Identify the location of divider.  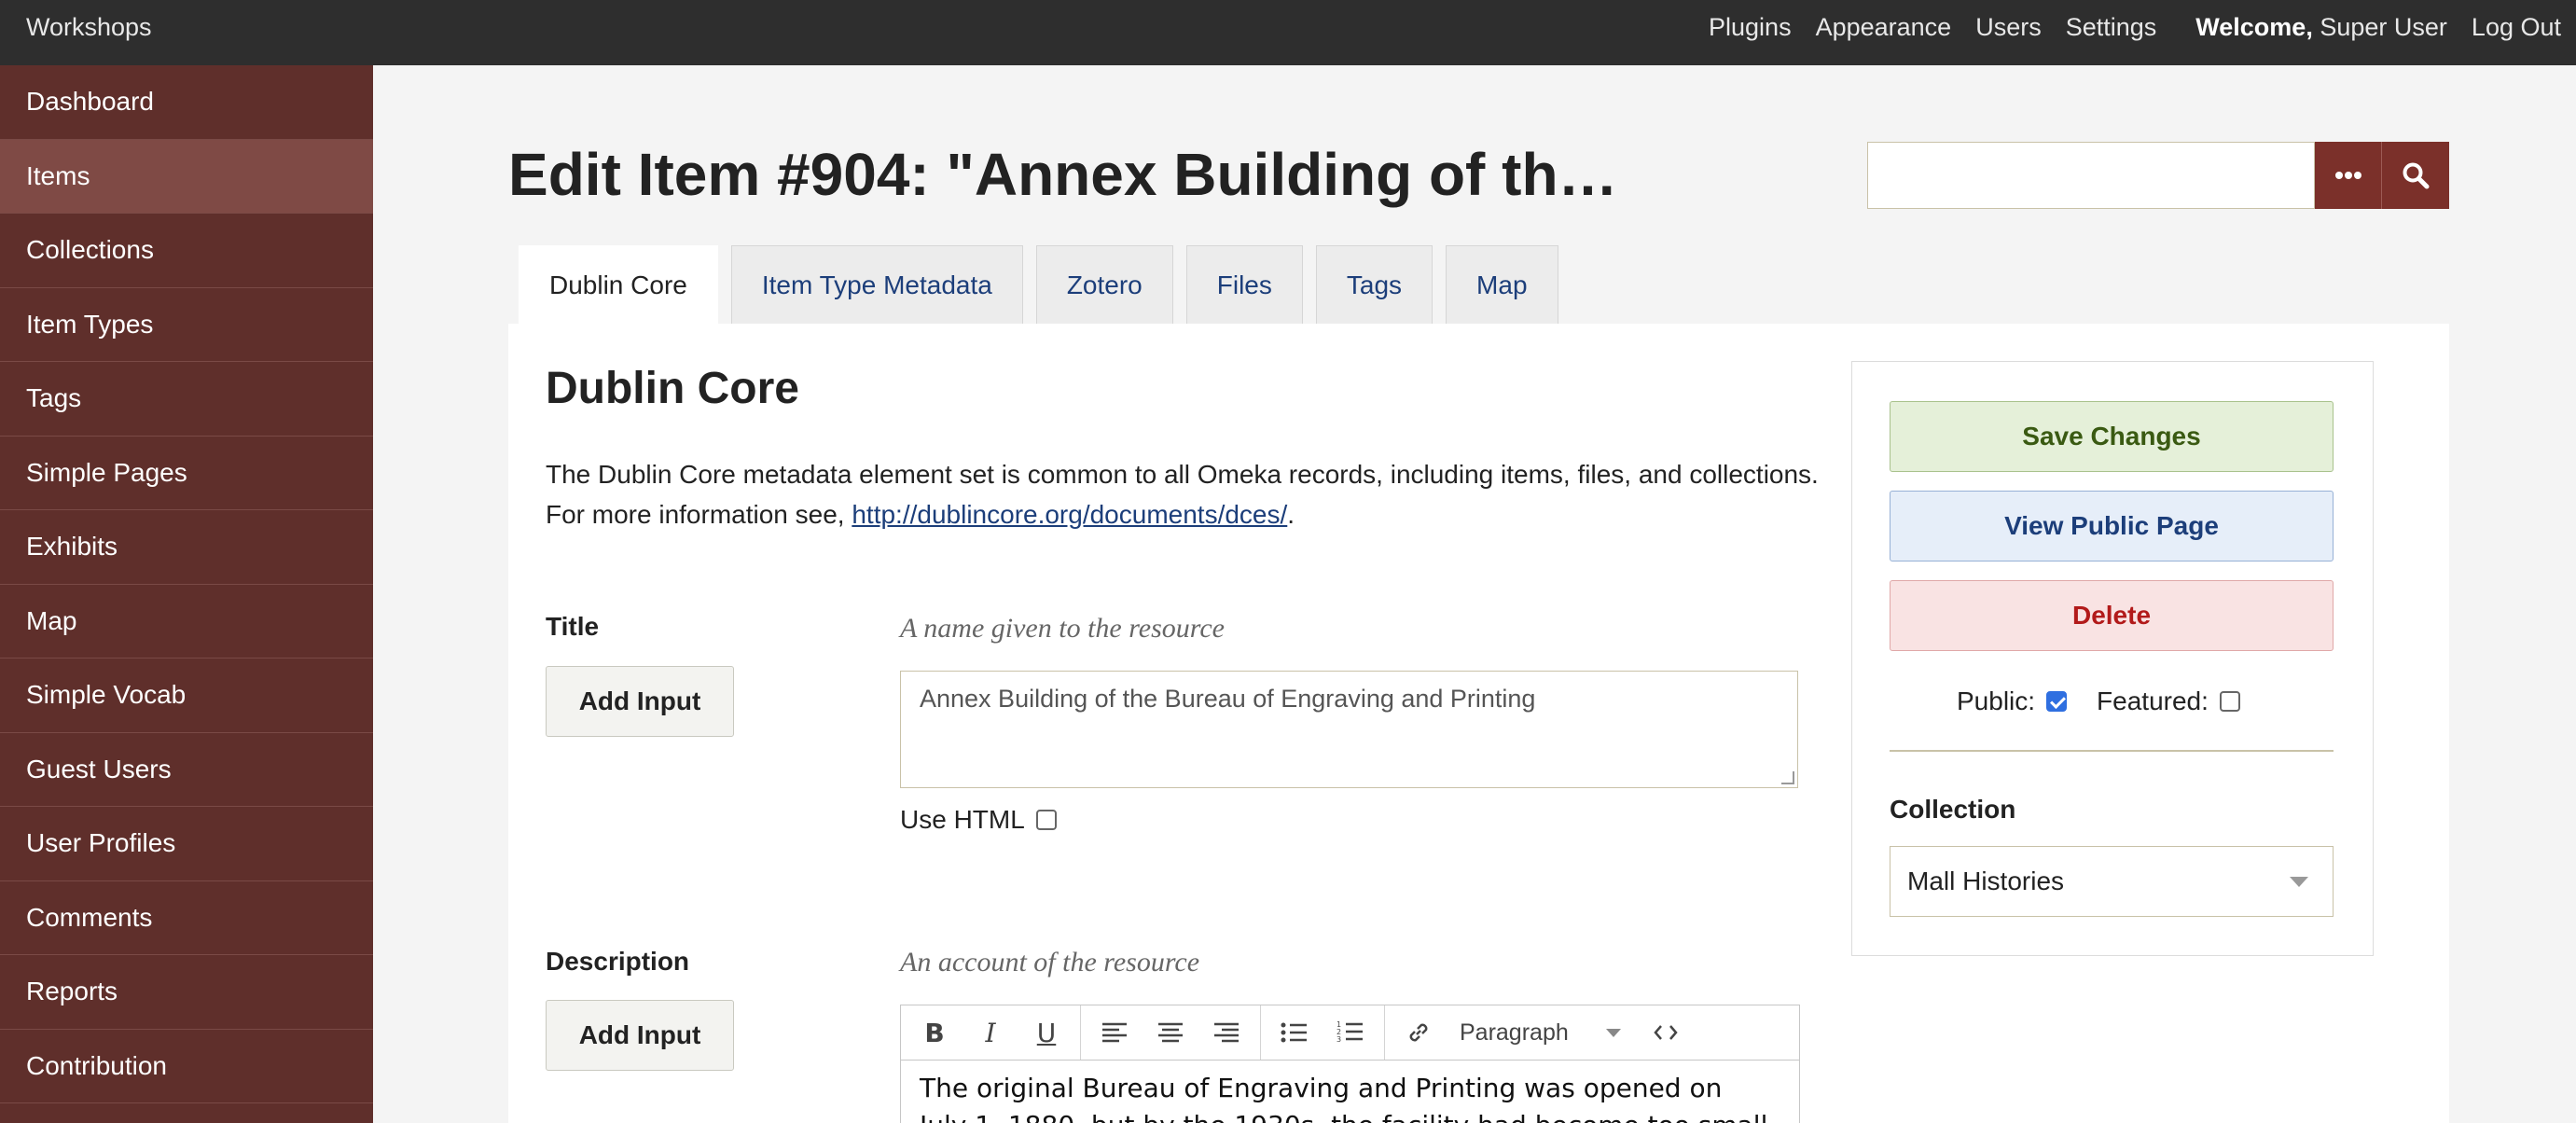
(2112, 751).